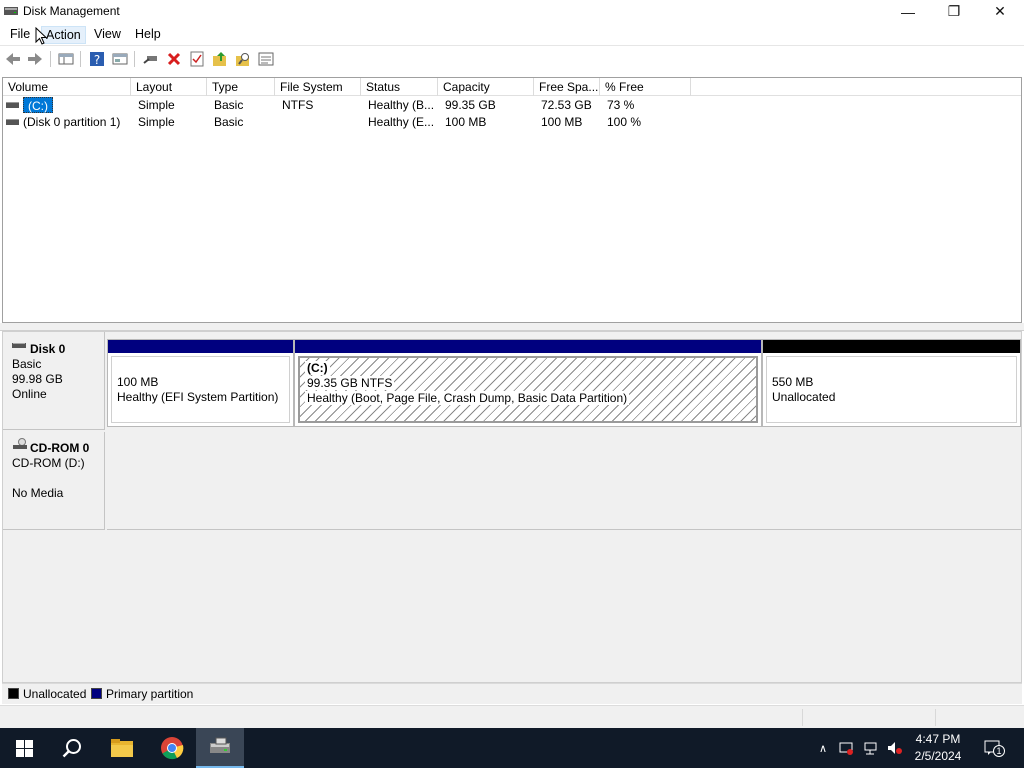  What do you see at coordinates (107, 35) in the screenshot?
I see `menu-view: View` at bounding box center [107, 35].